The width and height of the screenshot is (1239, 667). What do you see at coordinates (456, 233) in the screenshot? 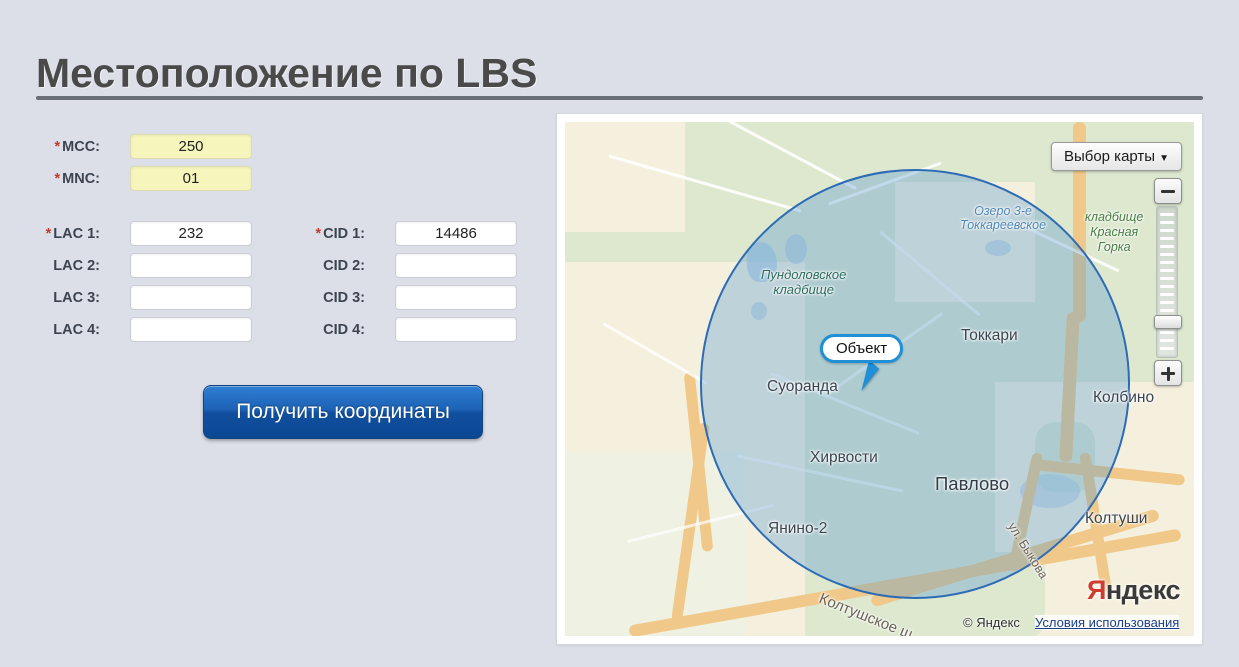
I see `input-cid1` at bounding box center [456, 233].